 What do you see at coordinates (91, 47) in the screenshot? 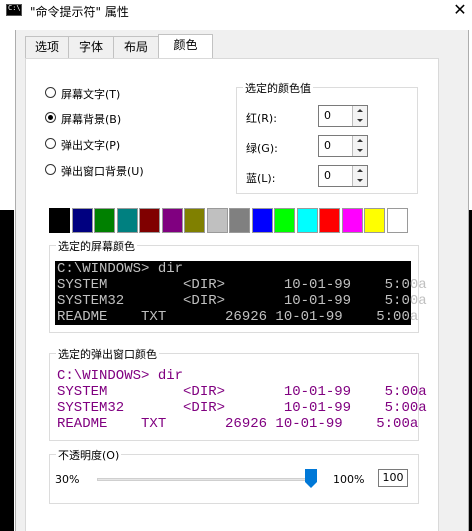
I see `tab-font: 字体` at bounding box center [91, 47].